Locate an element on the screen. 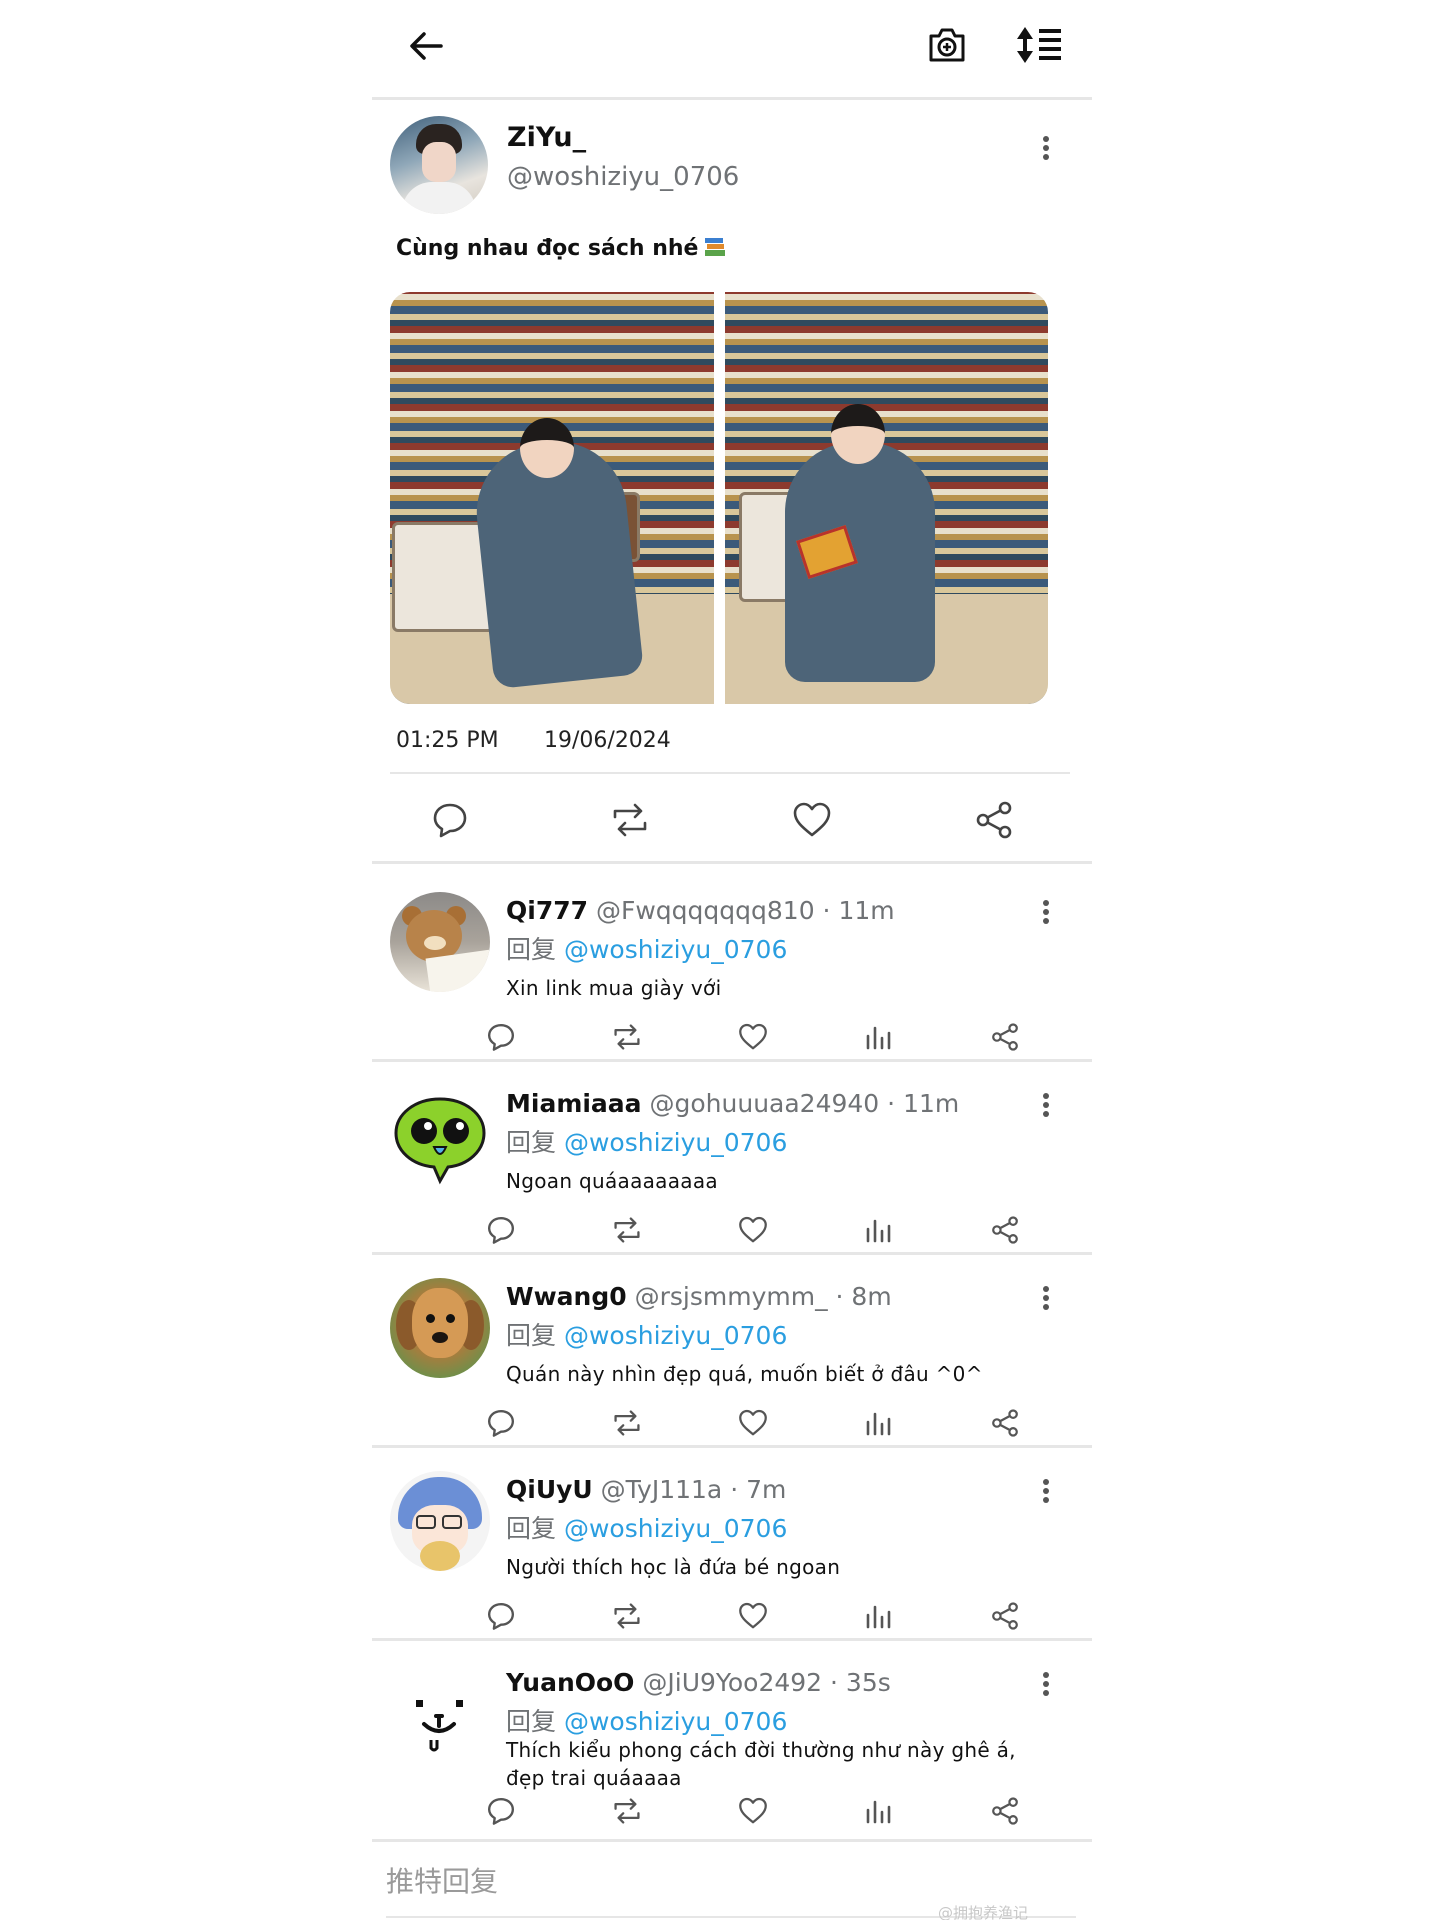 The width and height of the screenshot is (1440, 1920). reply-handle: @TyJ111a is located at coordinates (662, 1489).